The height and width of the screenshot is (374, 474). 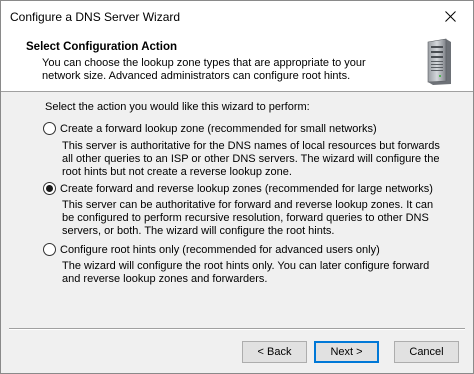 What do you see at coordinates (49, 249) in the screenshot?
I see `option-root-hints-radio` at bounding box center [49, 249].